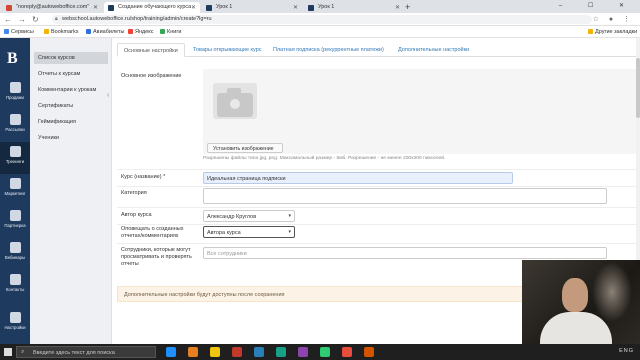 Image resolution: width=640 pixels, height=360 pixels. What do you see at coordinates (249, 232) in the screenshot?
I see `notify-select: Автора курса ▾` at bounding box center [249, 232].